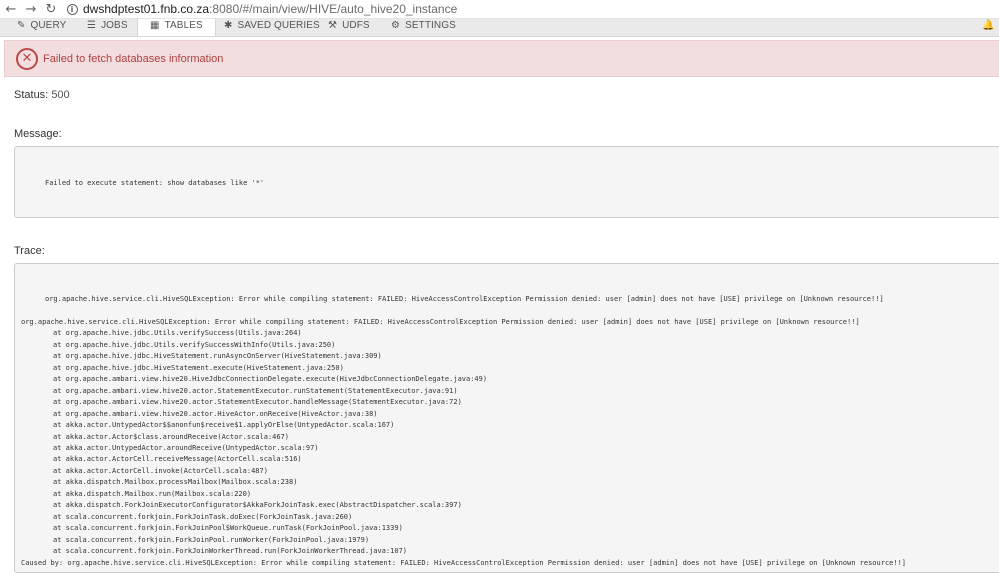  I want to click on tab-label: SAVED QUERIES, so click(278, 25).